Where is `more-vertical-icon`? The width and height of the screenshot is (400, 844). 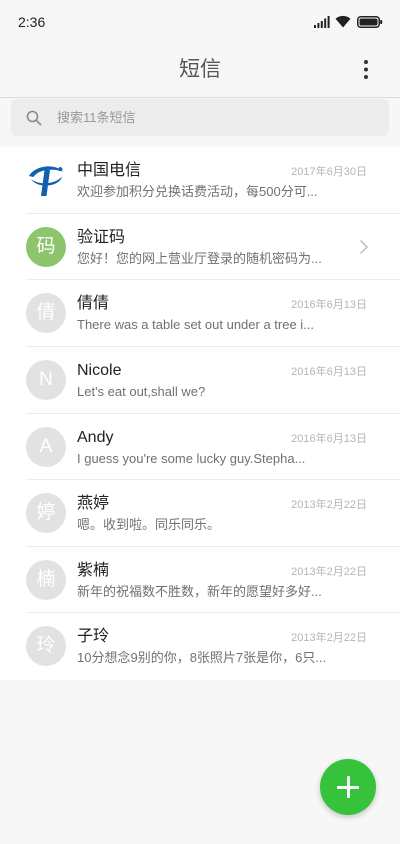
more-vertical-icon is located at coordinates (366, 69).